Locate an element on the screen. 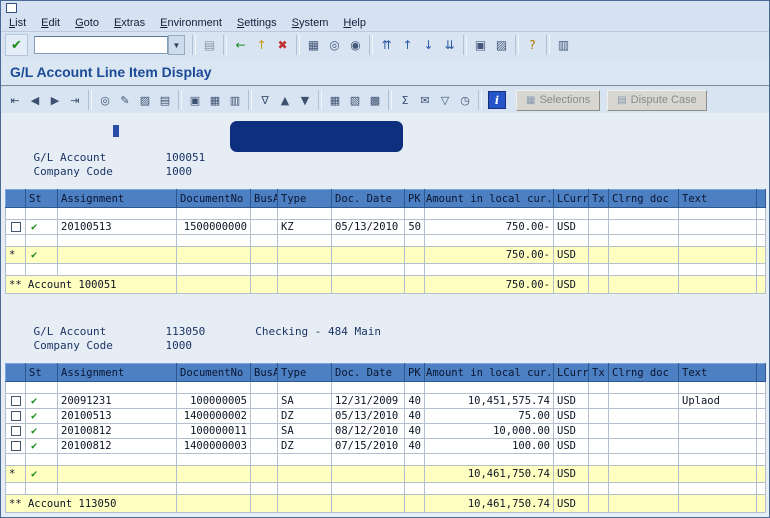  column-header-amount-in-local-cur-: Amount in local cur. is located at coordinates (489, 372).